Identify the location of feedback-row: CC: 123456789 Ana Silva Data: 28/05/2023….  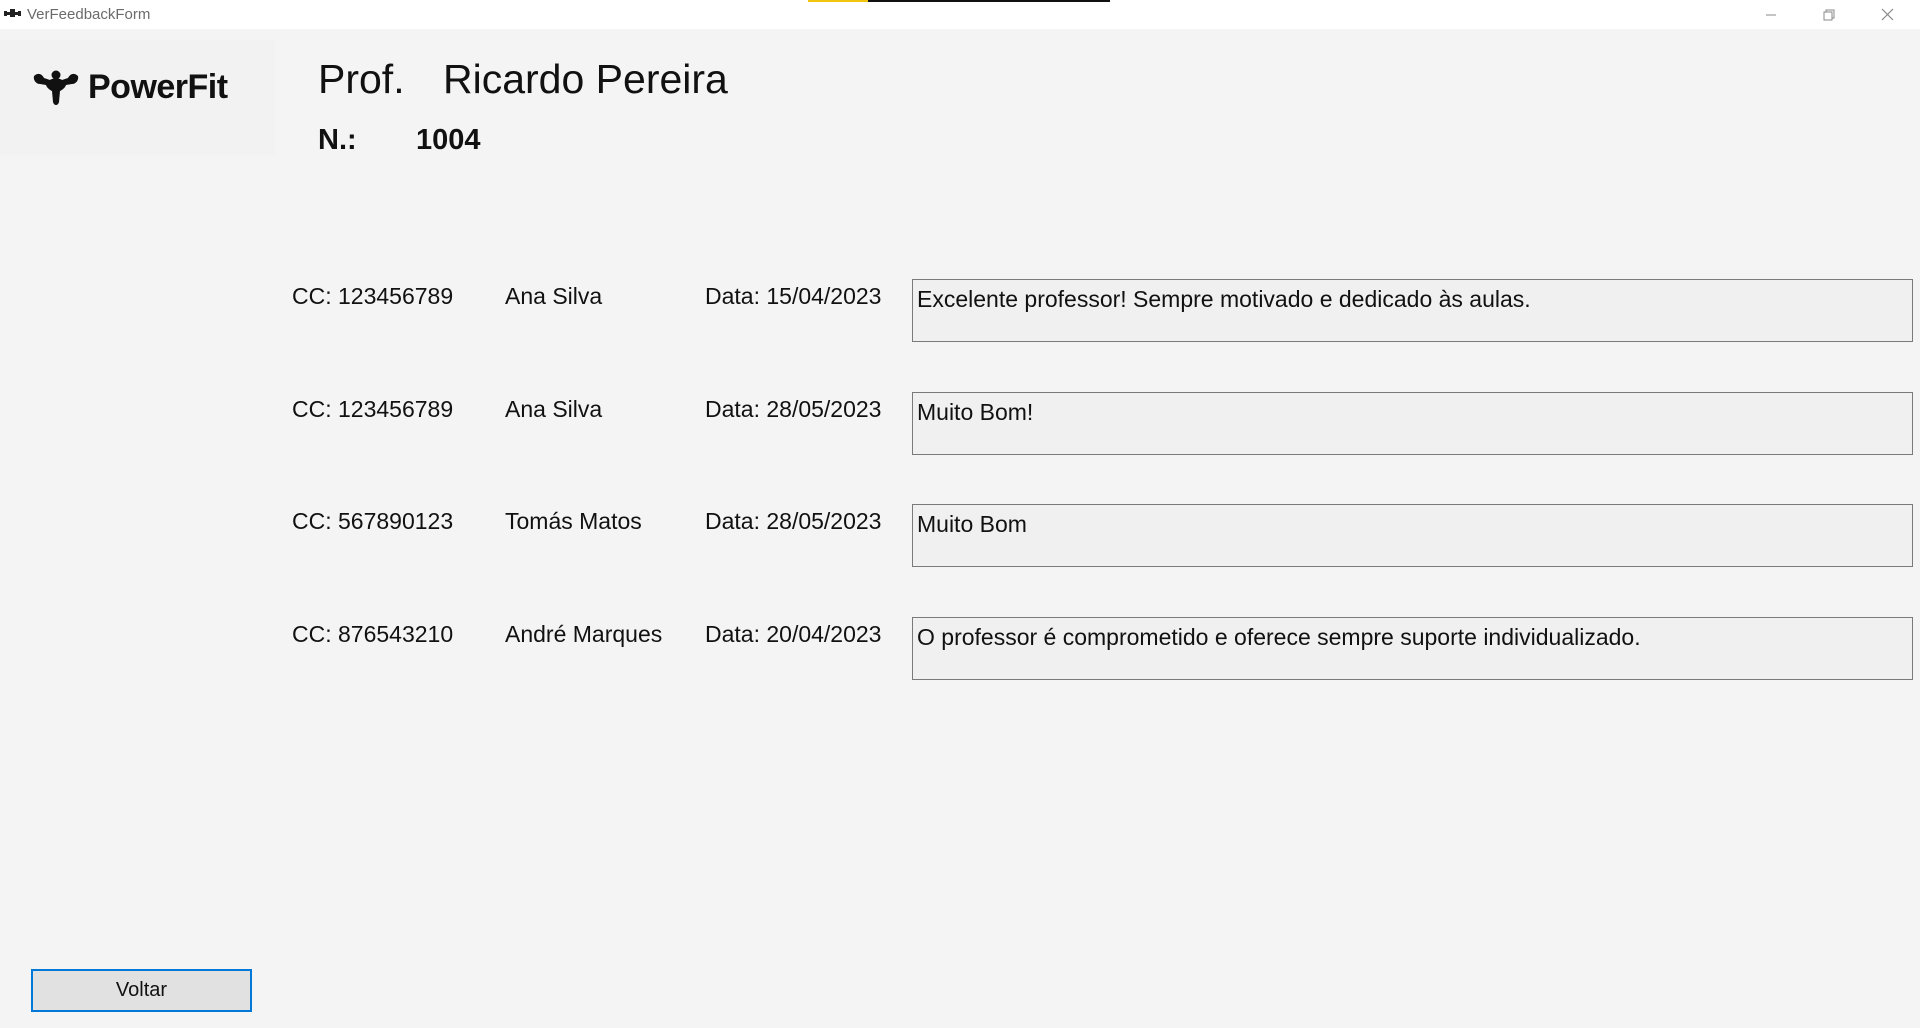
(960, 429).